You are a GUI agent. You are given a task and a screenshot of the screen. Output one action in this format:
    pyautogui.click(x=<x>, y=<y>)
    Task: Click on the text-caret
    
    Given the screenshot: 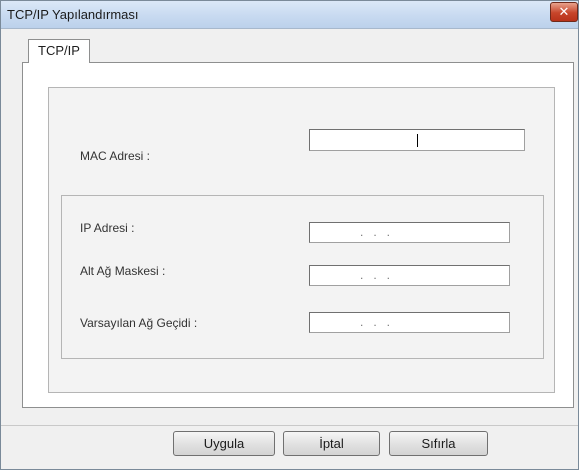 What is the action you would take?
    pyautogui.click(x=417, y=140)
    